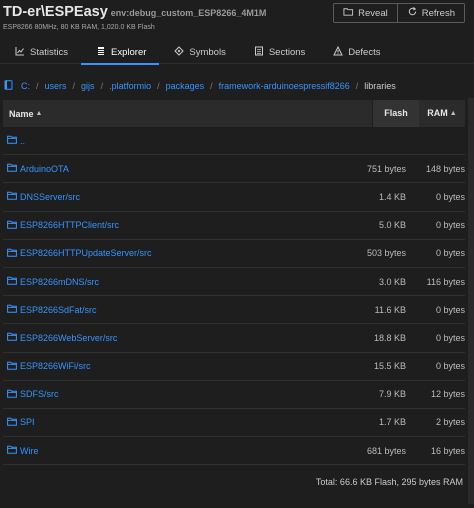 This screenshot has height=508, width=474. What do you see at coordinates (175, 196) in the screenshot?
I see `row-name-cell: DNSServer/src` at bounding box center [175, 196].